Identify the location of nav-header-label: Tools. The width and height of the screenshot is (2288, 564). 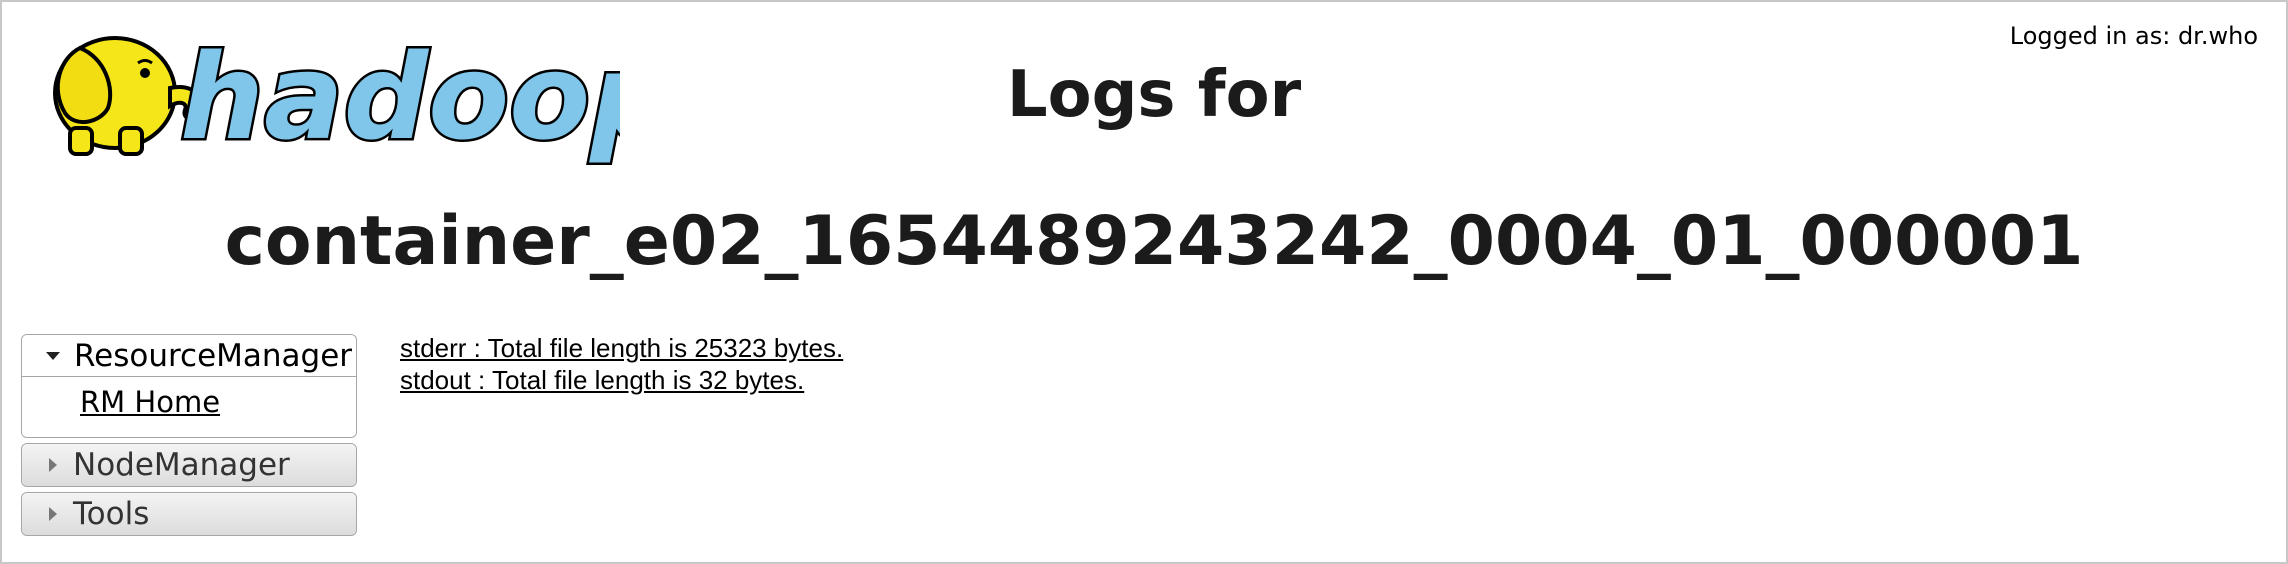
(111, 514).